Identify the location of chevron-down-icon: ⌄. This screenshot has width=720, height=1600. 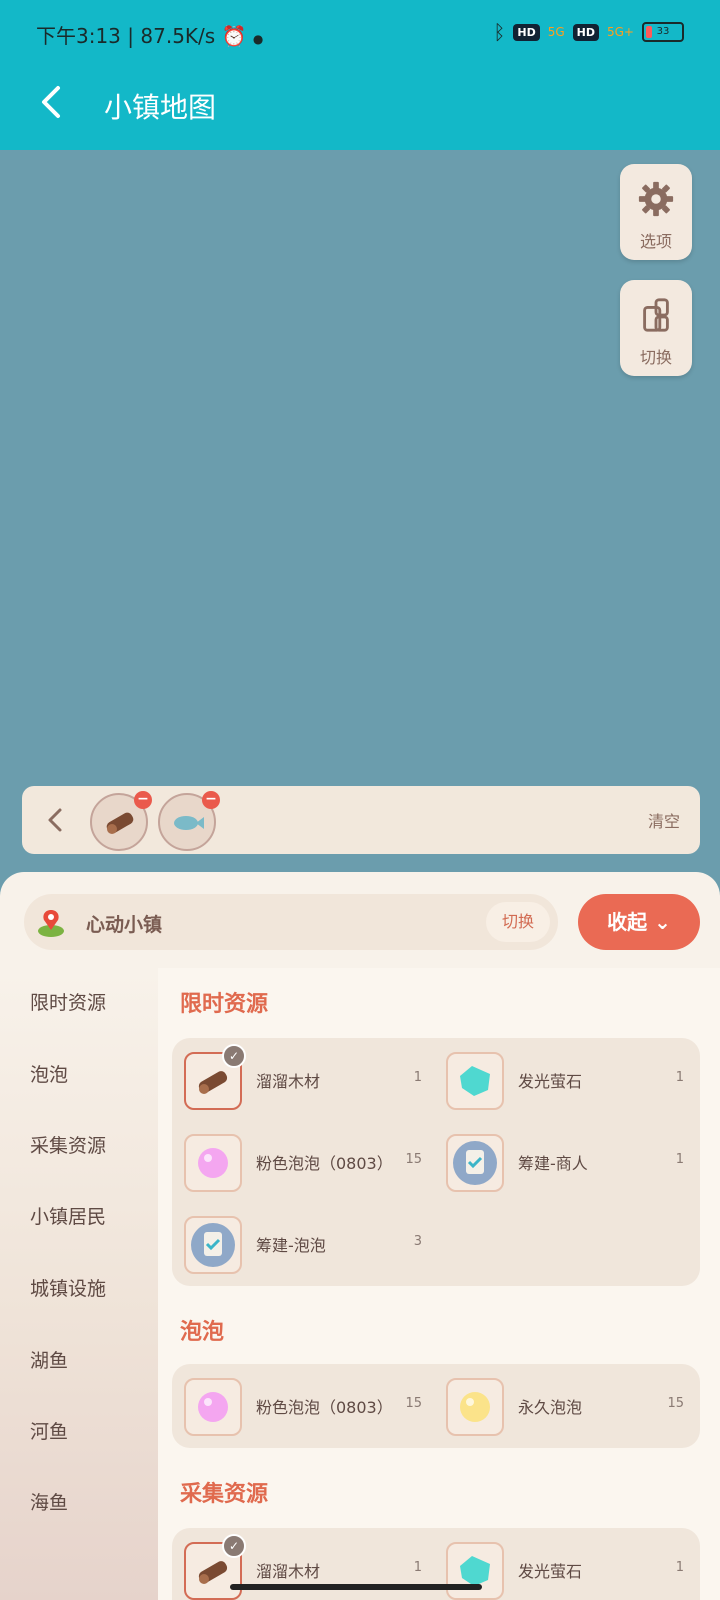
(662, 922).